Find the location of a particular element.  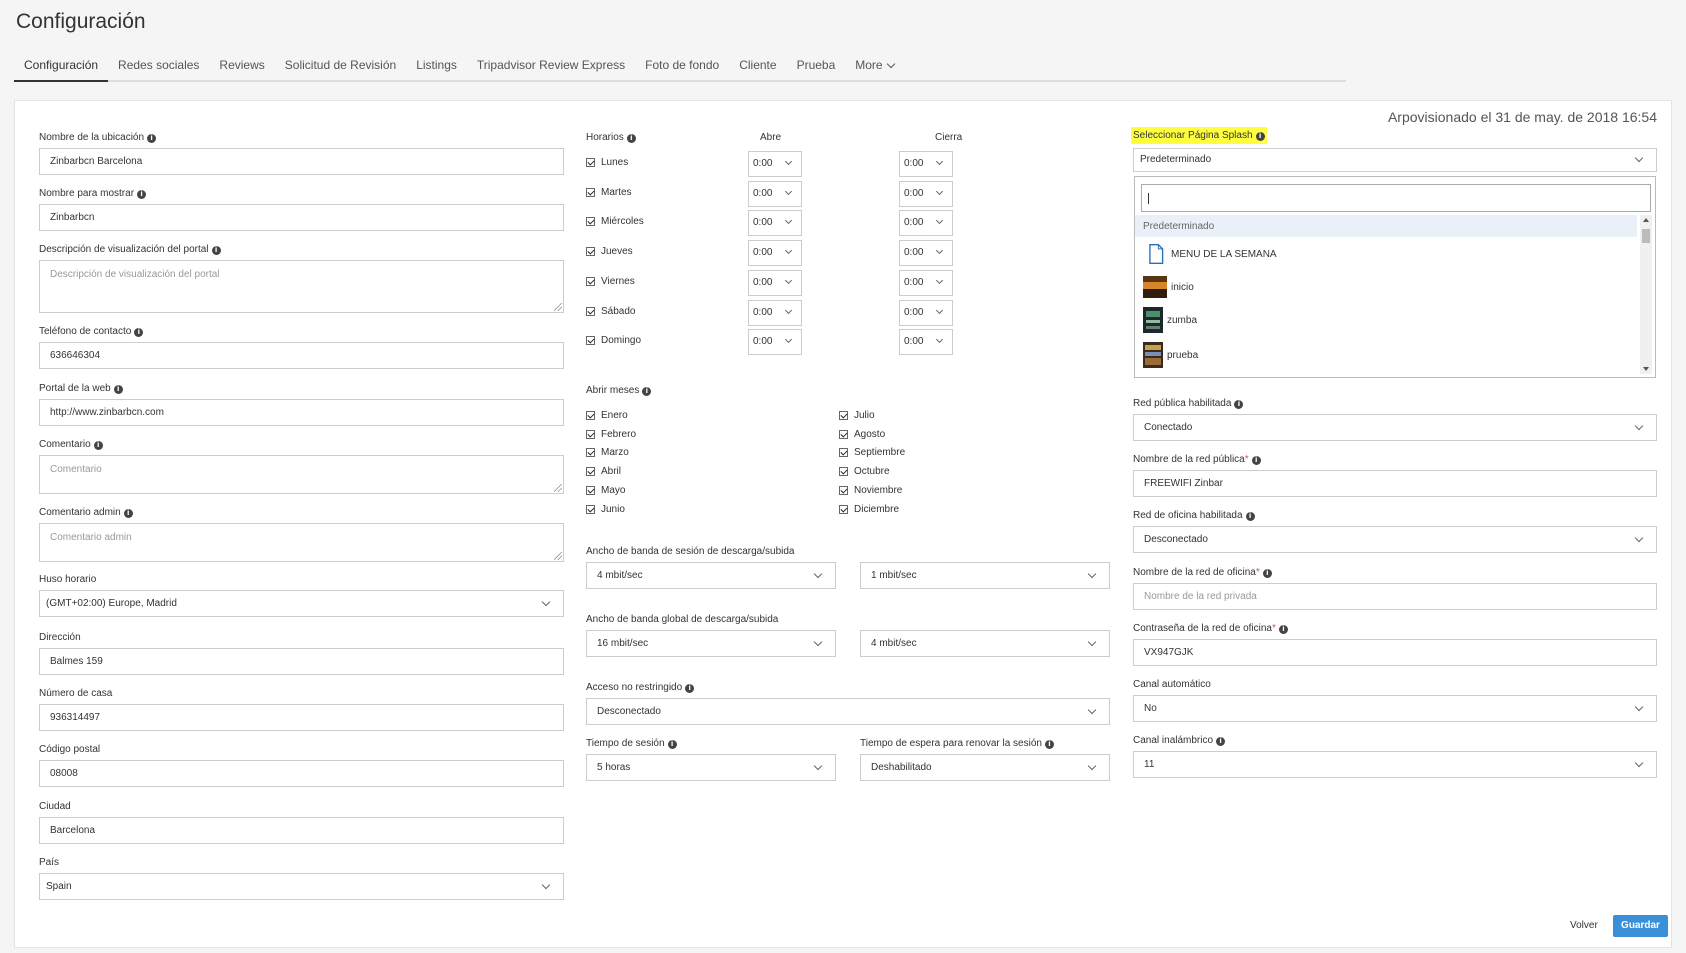

month-checkbox: Febrero is located at coordinates (611, 434).